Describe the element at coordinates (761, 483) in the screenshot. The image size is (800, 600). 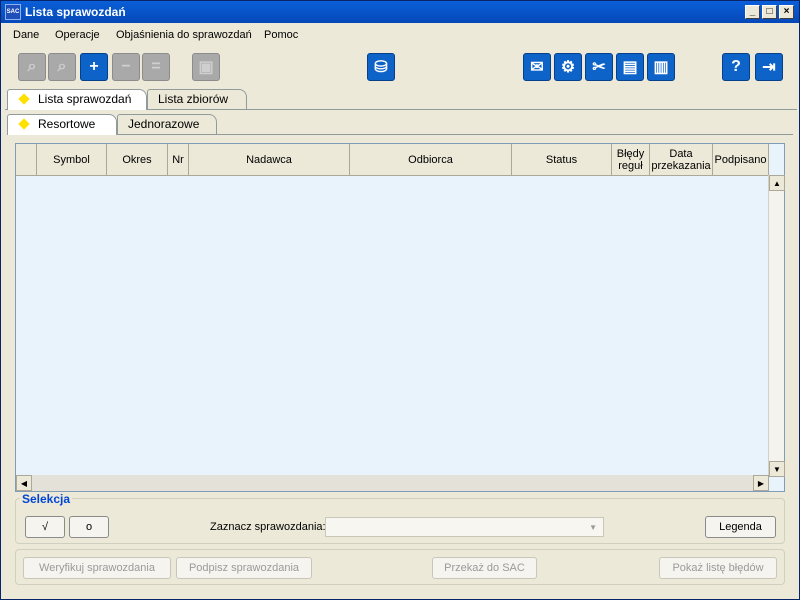
I see `scroll-right-icon: ▶` at that location.